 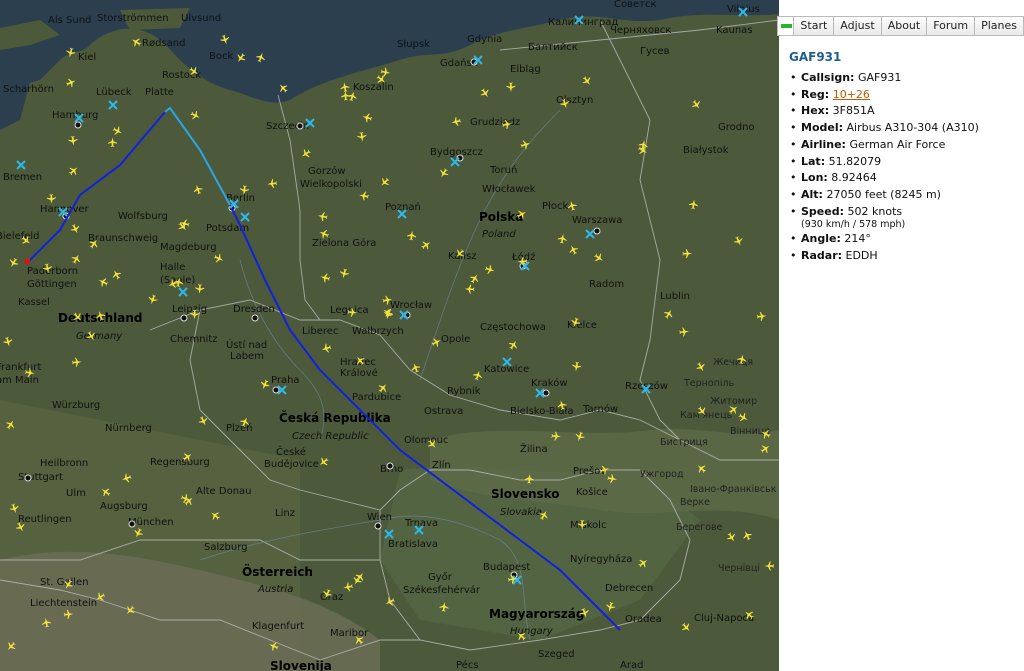 I want to click on svg-text: Kiel, so click(x=87, y=57).